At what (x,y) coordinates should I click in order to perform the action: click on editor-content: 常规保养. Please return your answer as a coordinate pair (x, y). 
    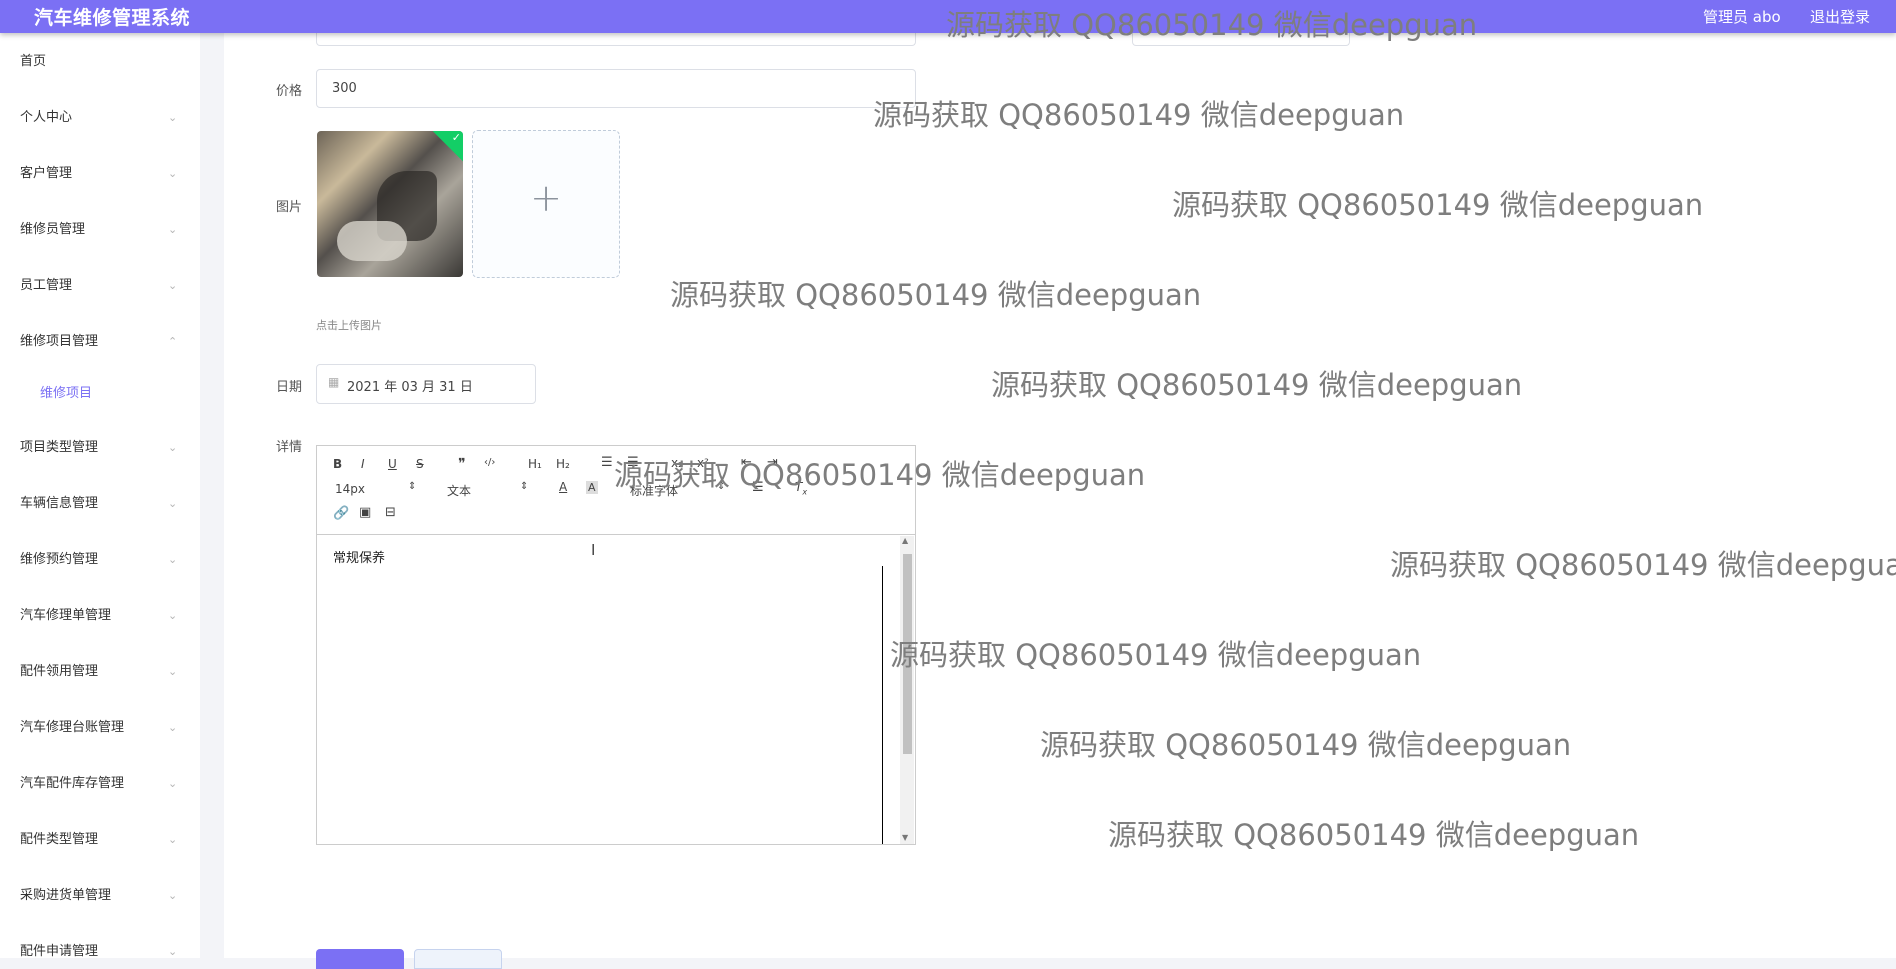
    Looking at the image, I should click on (359, 556).